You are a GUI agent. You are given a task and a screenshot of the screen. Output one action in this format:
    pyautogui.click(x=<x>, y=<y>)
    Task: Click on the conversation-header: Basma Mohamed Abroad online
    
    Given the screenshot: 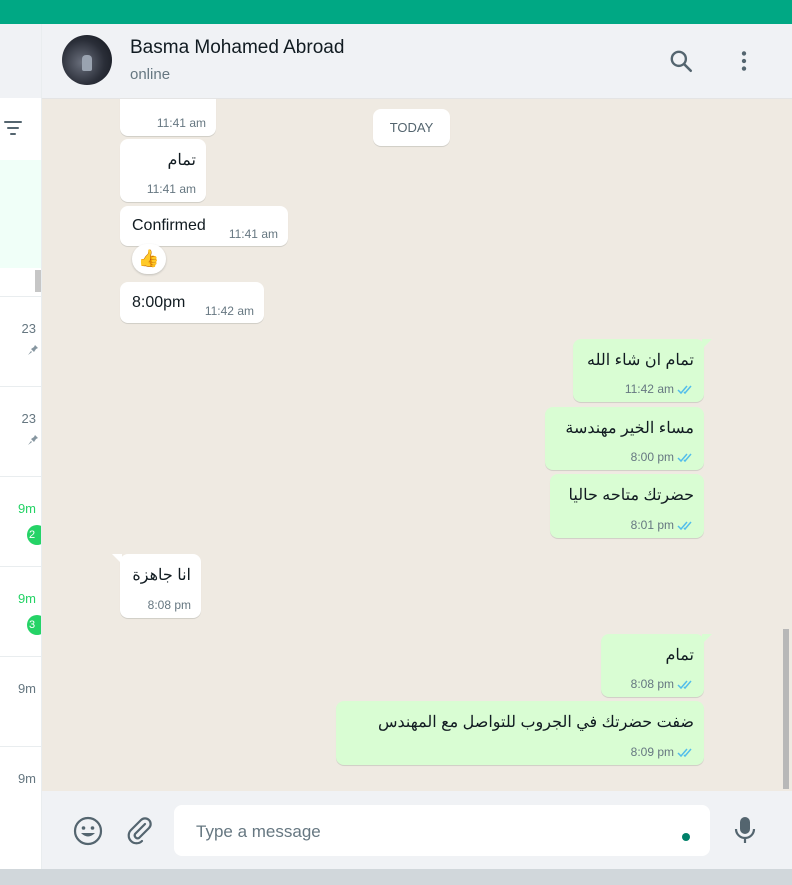 What is the action you would take?
    pyautogui.click(x=417, y=61)
    